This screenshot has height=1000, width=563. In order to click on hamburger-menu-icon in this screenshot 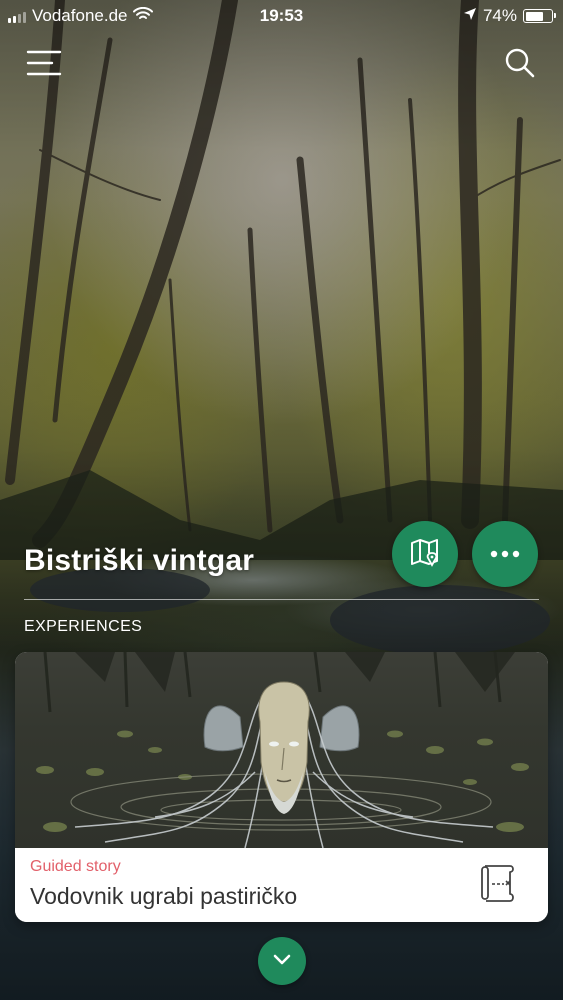, I will do `click(44, 63)`.